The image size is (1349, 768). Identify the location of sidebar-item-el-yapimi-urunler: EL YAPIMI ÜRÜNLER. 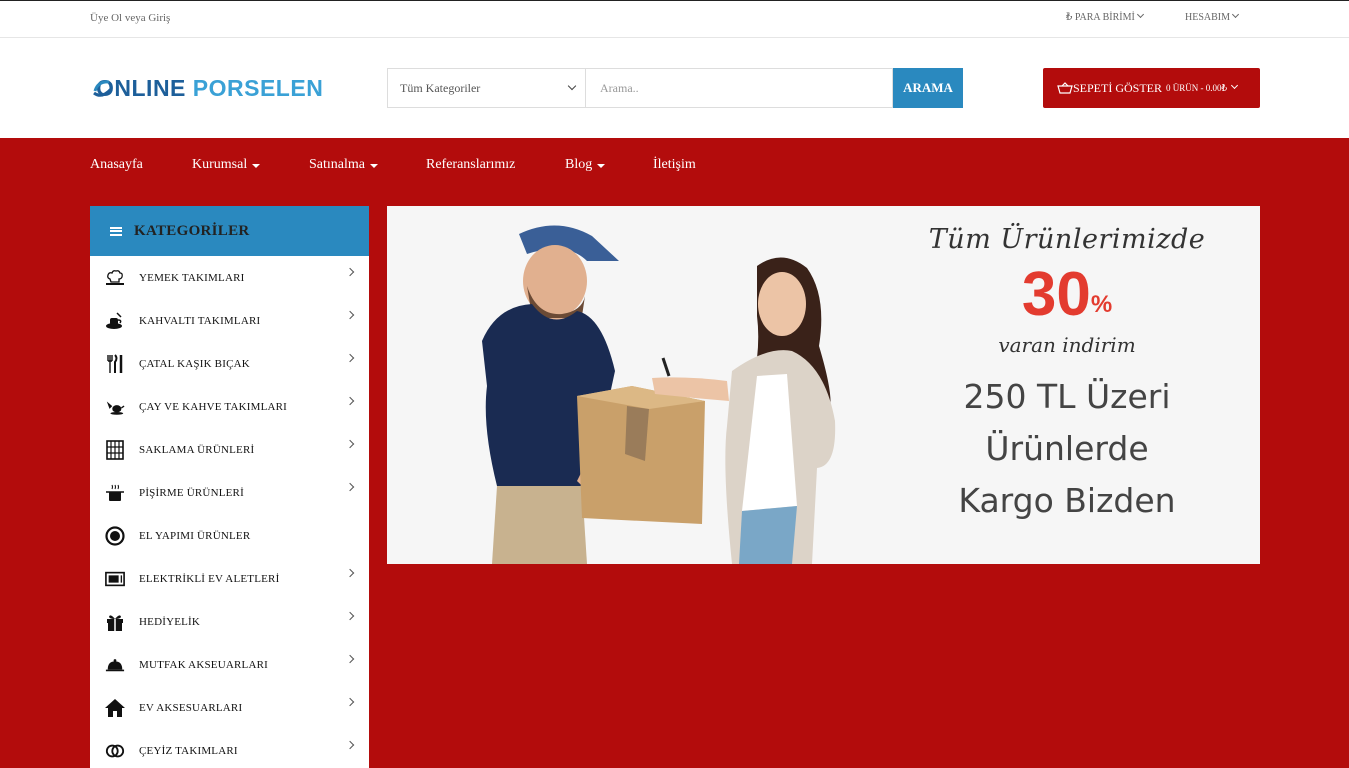
(229, 535).